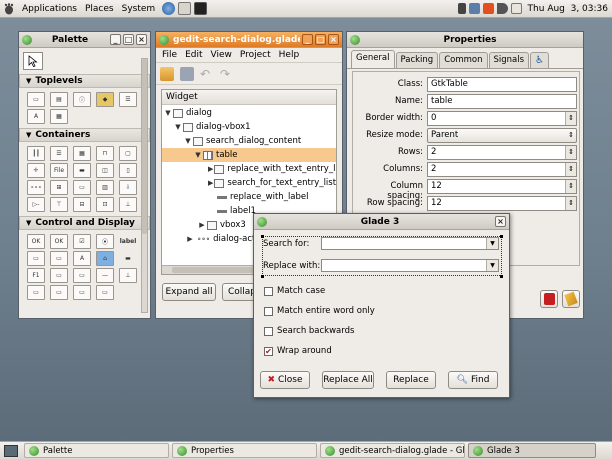 The width and height of the screenshot is (612, 459). Describe the element at coordinates (36, 99) in the screenshot. I see `window-widget-icon: ▭` at that location.